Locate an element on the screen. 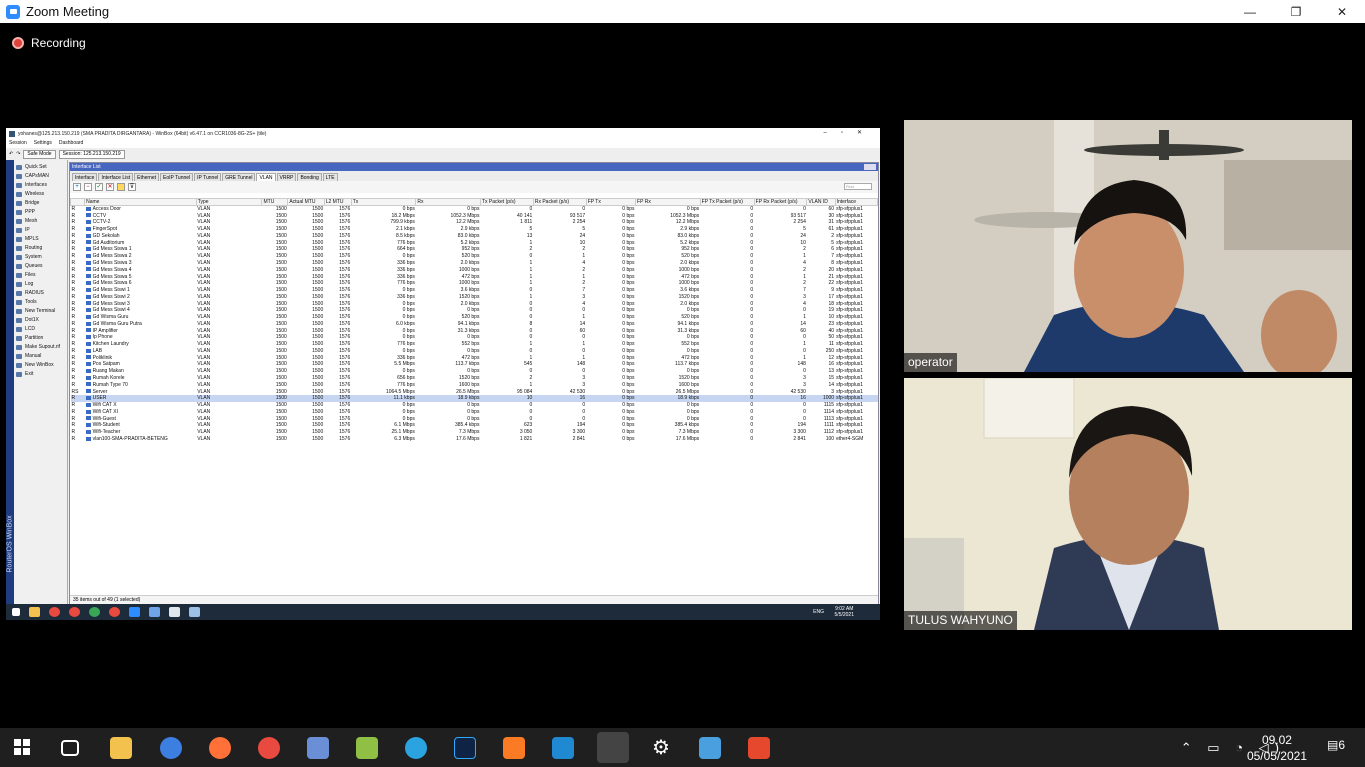  column-header: Tx is located at coordinates (383, 202).